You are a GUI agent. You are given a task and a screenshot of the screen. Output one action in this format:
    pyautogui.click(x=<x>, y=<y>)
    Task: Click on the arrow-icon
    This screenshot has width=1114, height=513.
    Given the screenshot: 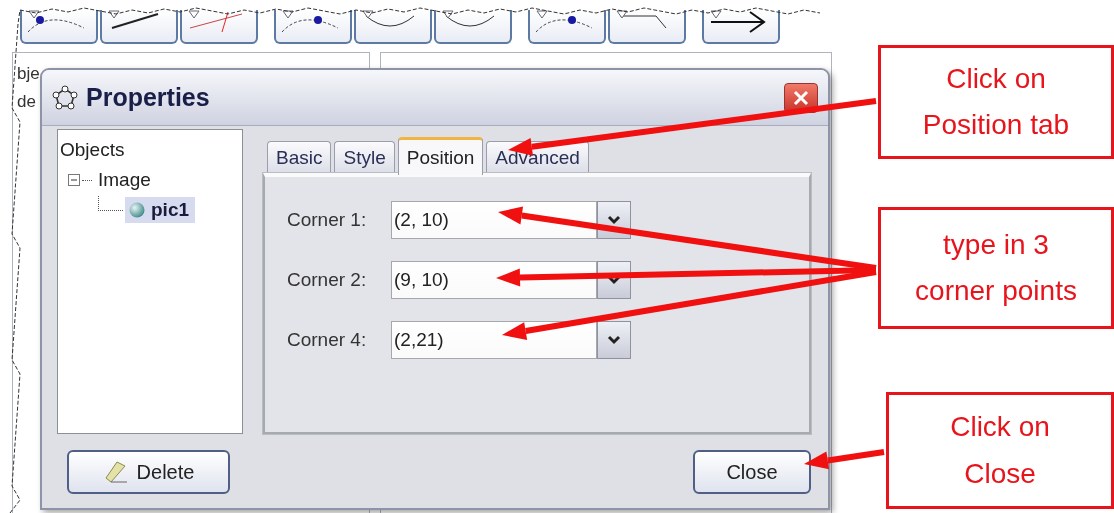 What is the action you would take?
    pyautogui.click(x=738, y=22)
    